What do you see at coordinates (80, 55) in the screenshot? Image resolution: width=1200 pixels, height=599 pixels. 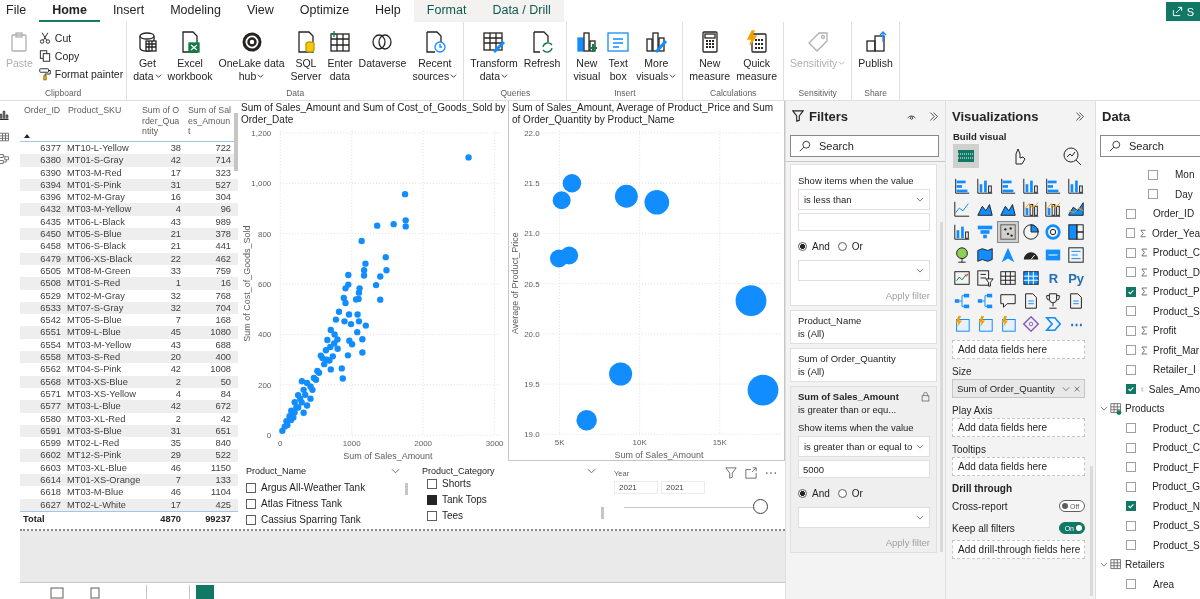 I see `ribbon-button: Copy` at bounding box center [80, 55].